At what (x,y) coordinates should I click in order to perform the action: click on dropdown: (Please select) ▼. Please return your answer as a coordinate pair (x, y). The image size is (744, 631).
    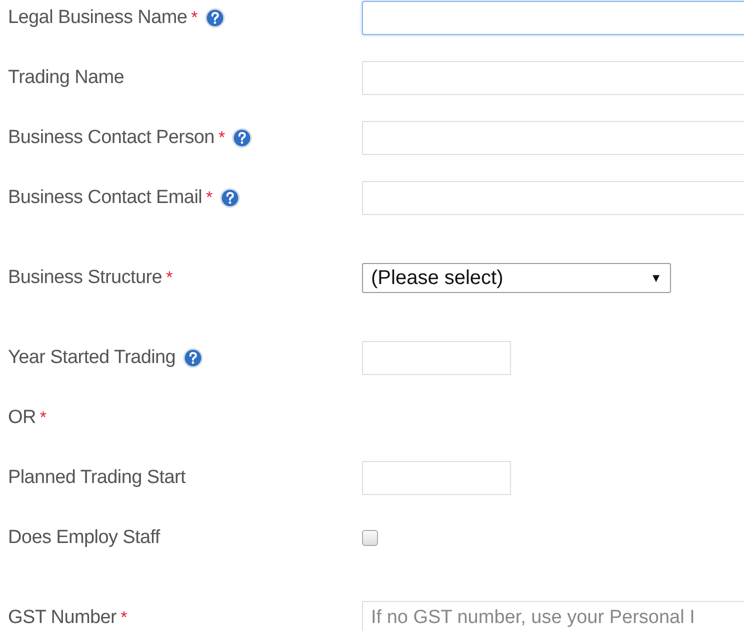
    Looking at the image, I should click on (516, 278).